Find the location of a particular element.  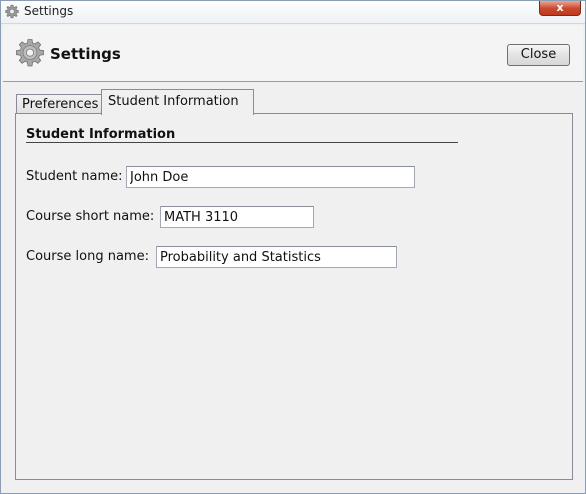

section-divider is located at coordinates (242, 142).